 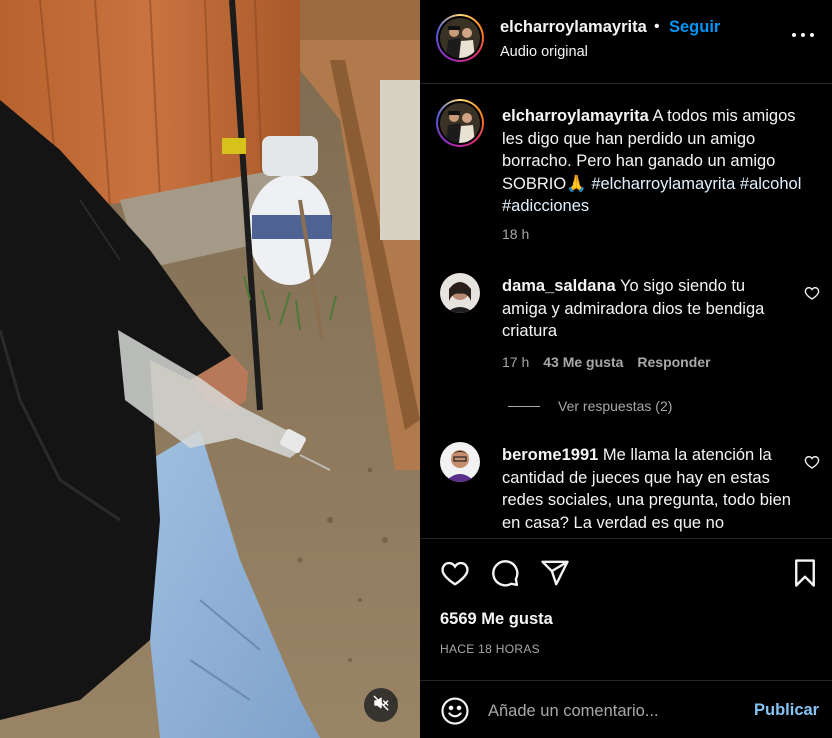 I want to click on hashtag: #alcohol, so click(x=770, y=184).